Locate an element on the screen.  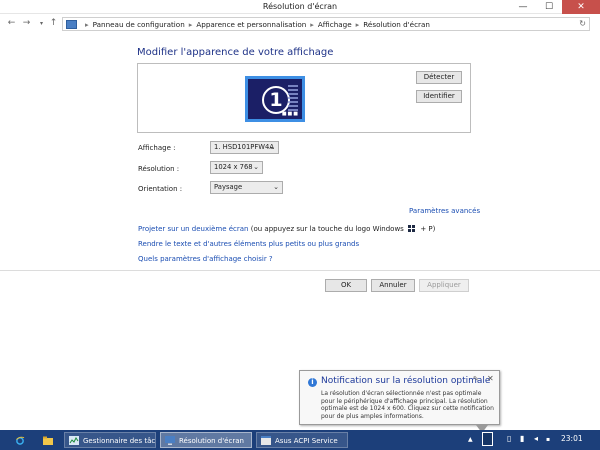
taskbar-clock: 23:01 is located at coordinates (572, 438).